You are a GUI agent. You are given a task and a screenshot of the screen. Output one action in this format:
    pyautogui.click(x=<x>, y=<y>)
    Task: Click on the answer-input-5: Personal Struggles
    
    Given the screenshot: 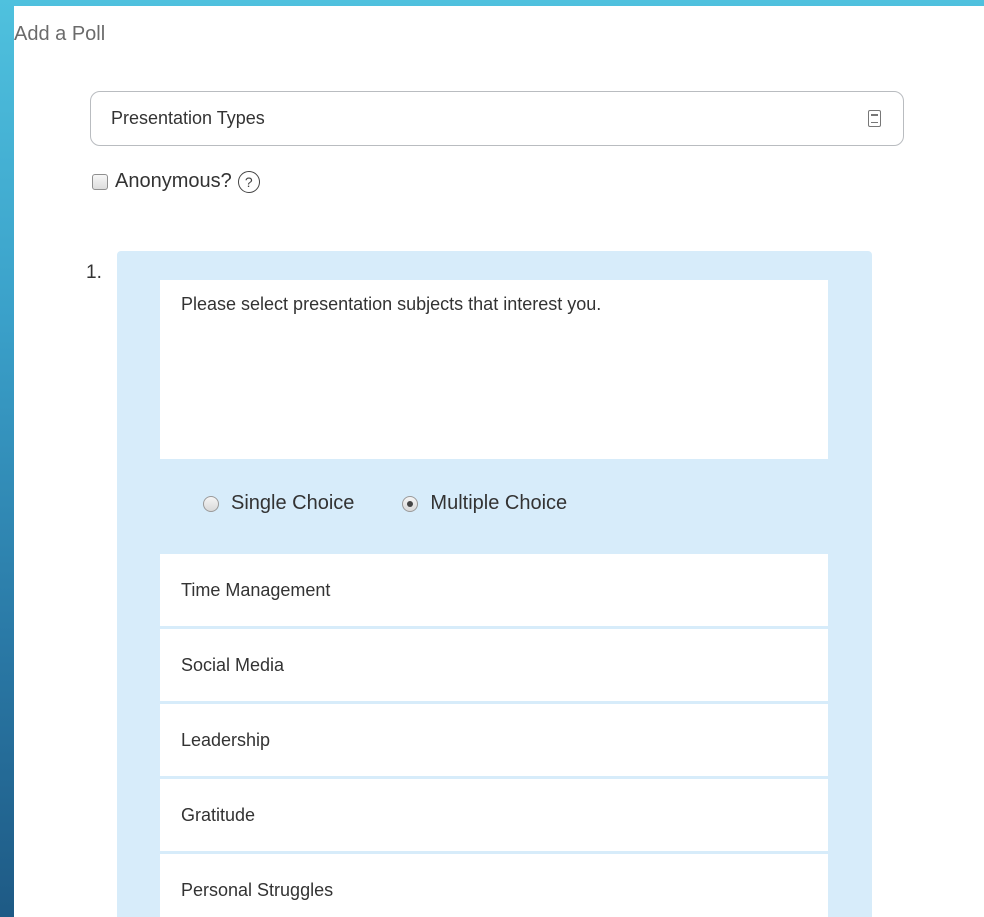 What is the action you would take?
    pyautogui.click(x=494, y=885)
    